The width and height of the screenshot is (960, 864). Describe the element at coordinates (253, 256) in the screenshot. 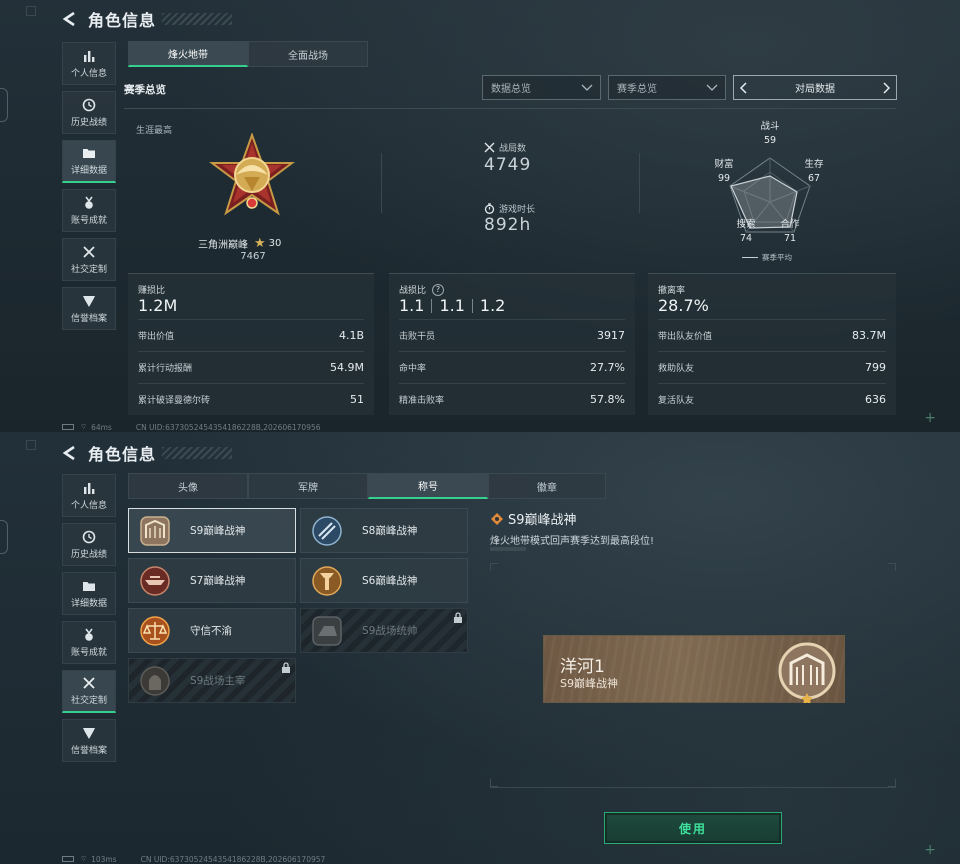

I see `rank-score: 7467` at that location.